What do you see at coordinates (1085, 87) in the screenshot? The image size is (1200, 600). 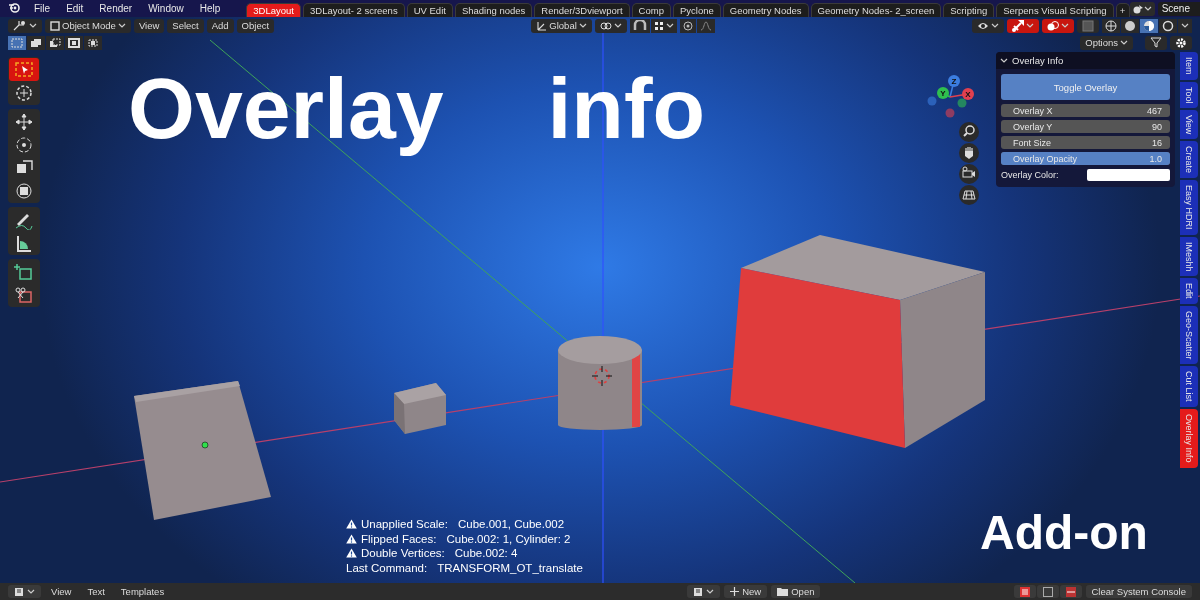 I see `toggle-overlay-button: Toggle Overlay` at bounding box center [1085, 87].